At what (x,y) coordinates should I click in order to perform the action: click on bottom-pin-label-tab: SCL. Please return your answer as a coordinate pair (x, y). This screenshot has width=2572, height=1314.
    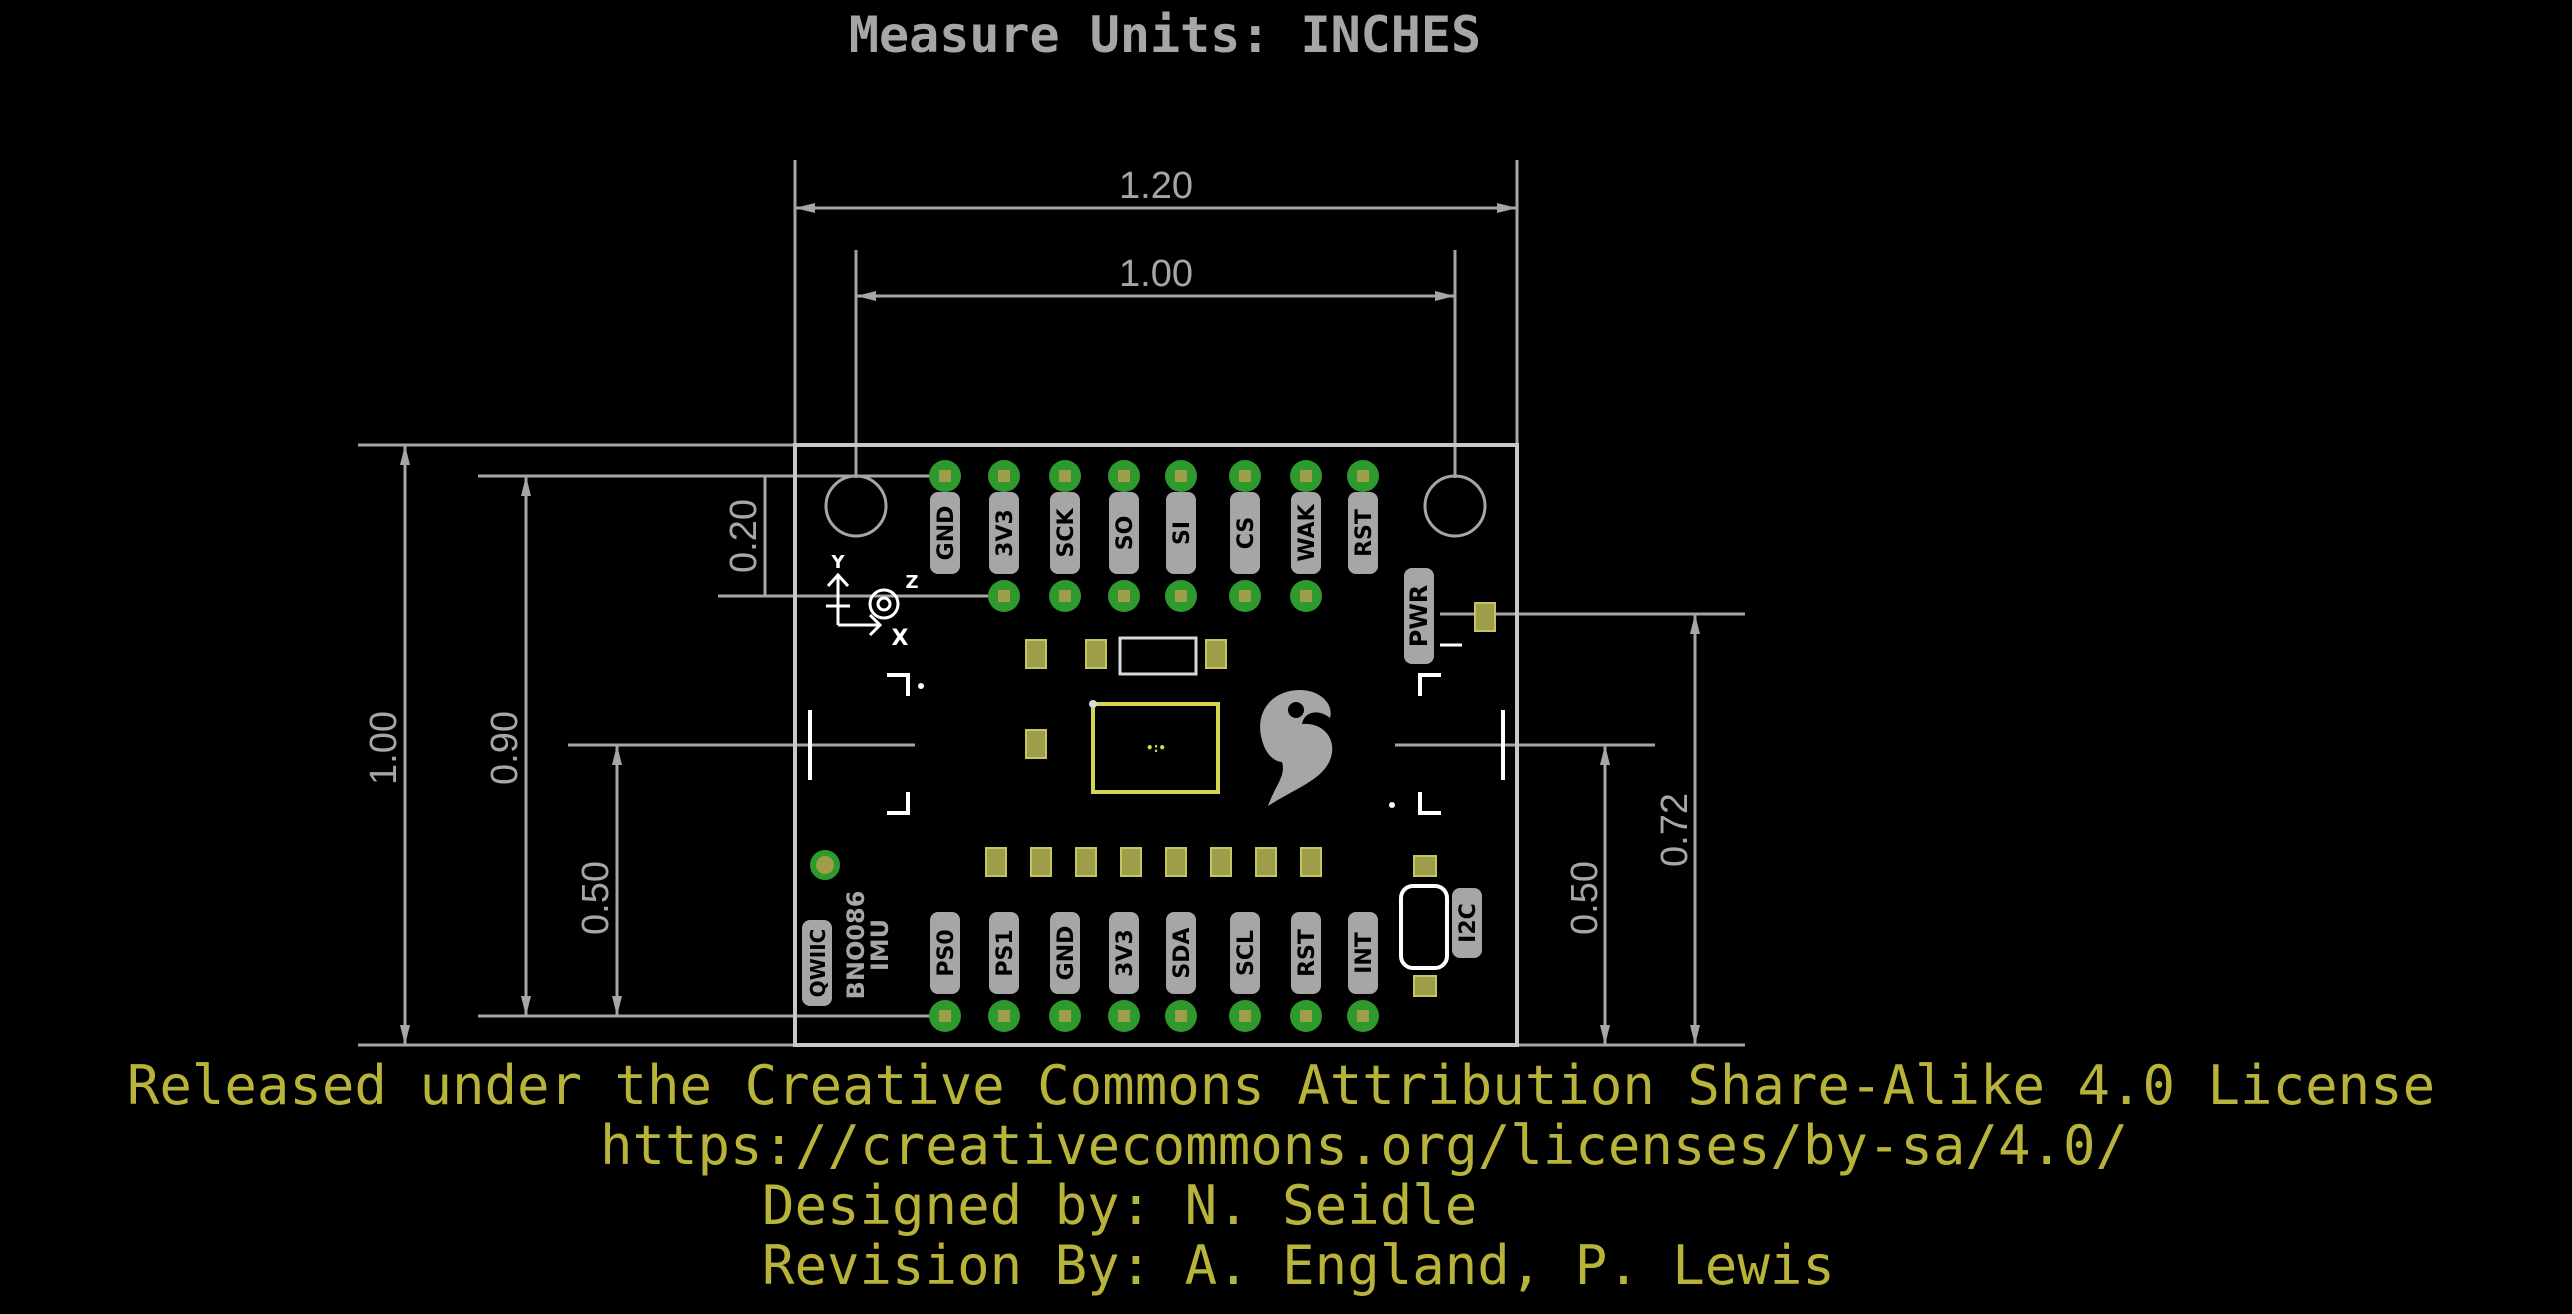
    Looking at the image, I should click on (1245, 953).